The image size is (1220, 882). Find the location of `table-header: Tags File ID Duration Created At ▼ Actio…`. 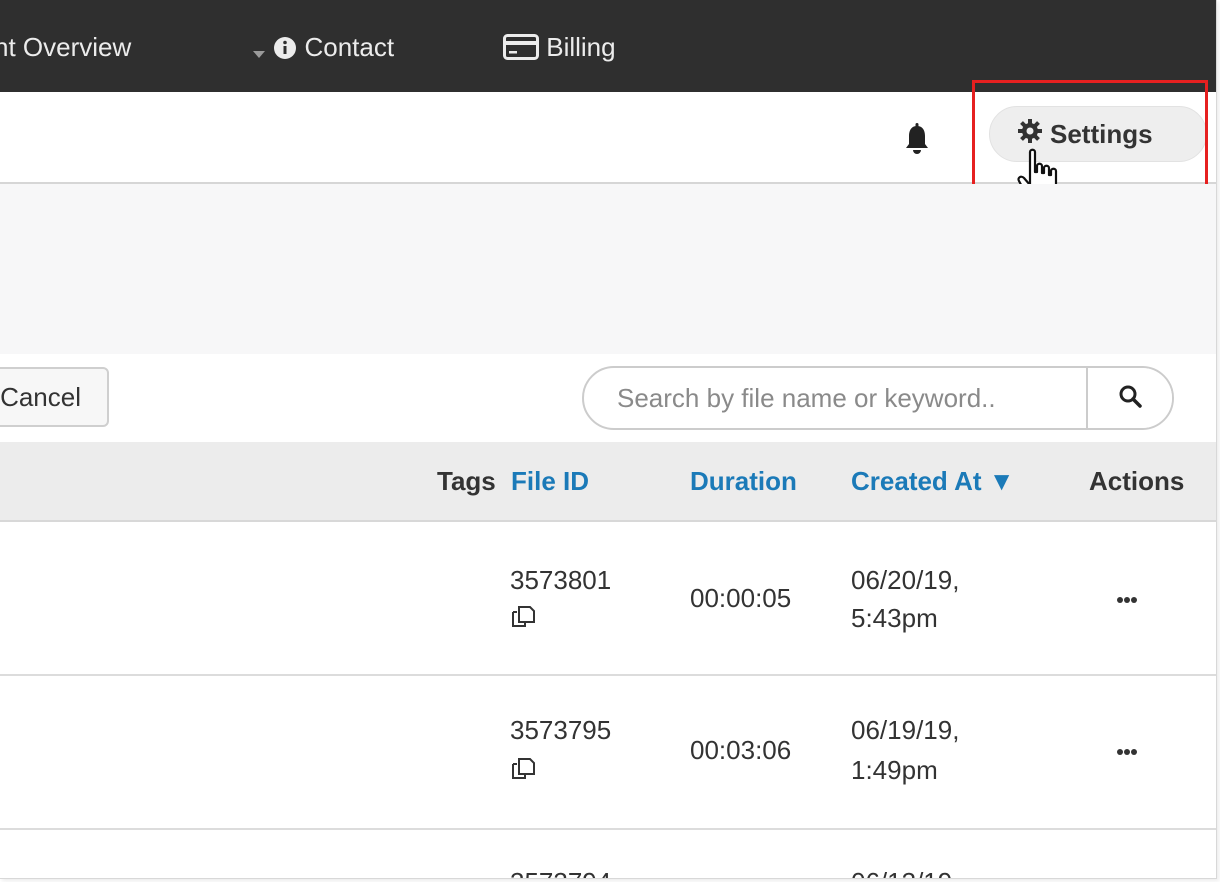

table-header: Tags File ID Duration Created At ▼ Actio… is located at coordinates (608, 482).